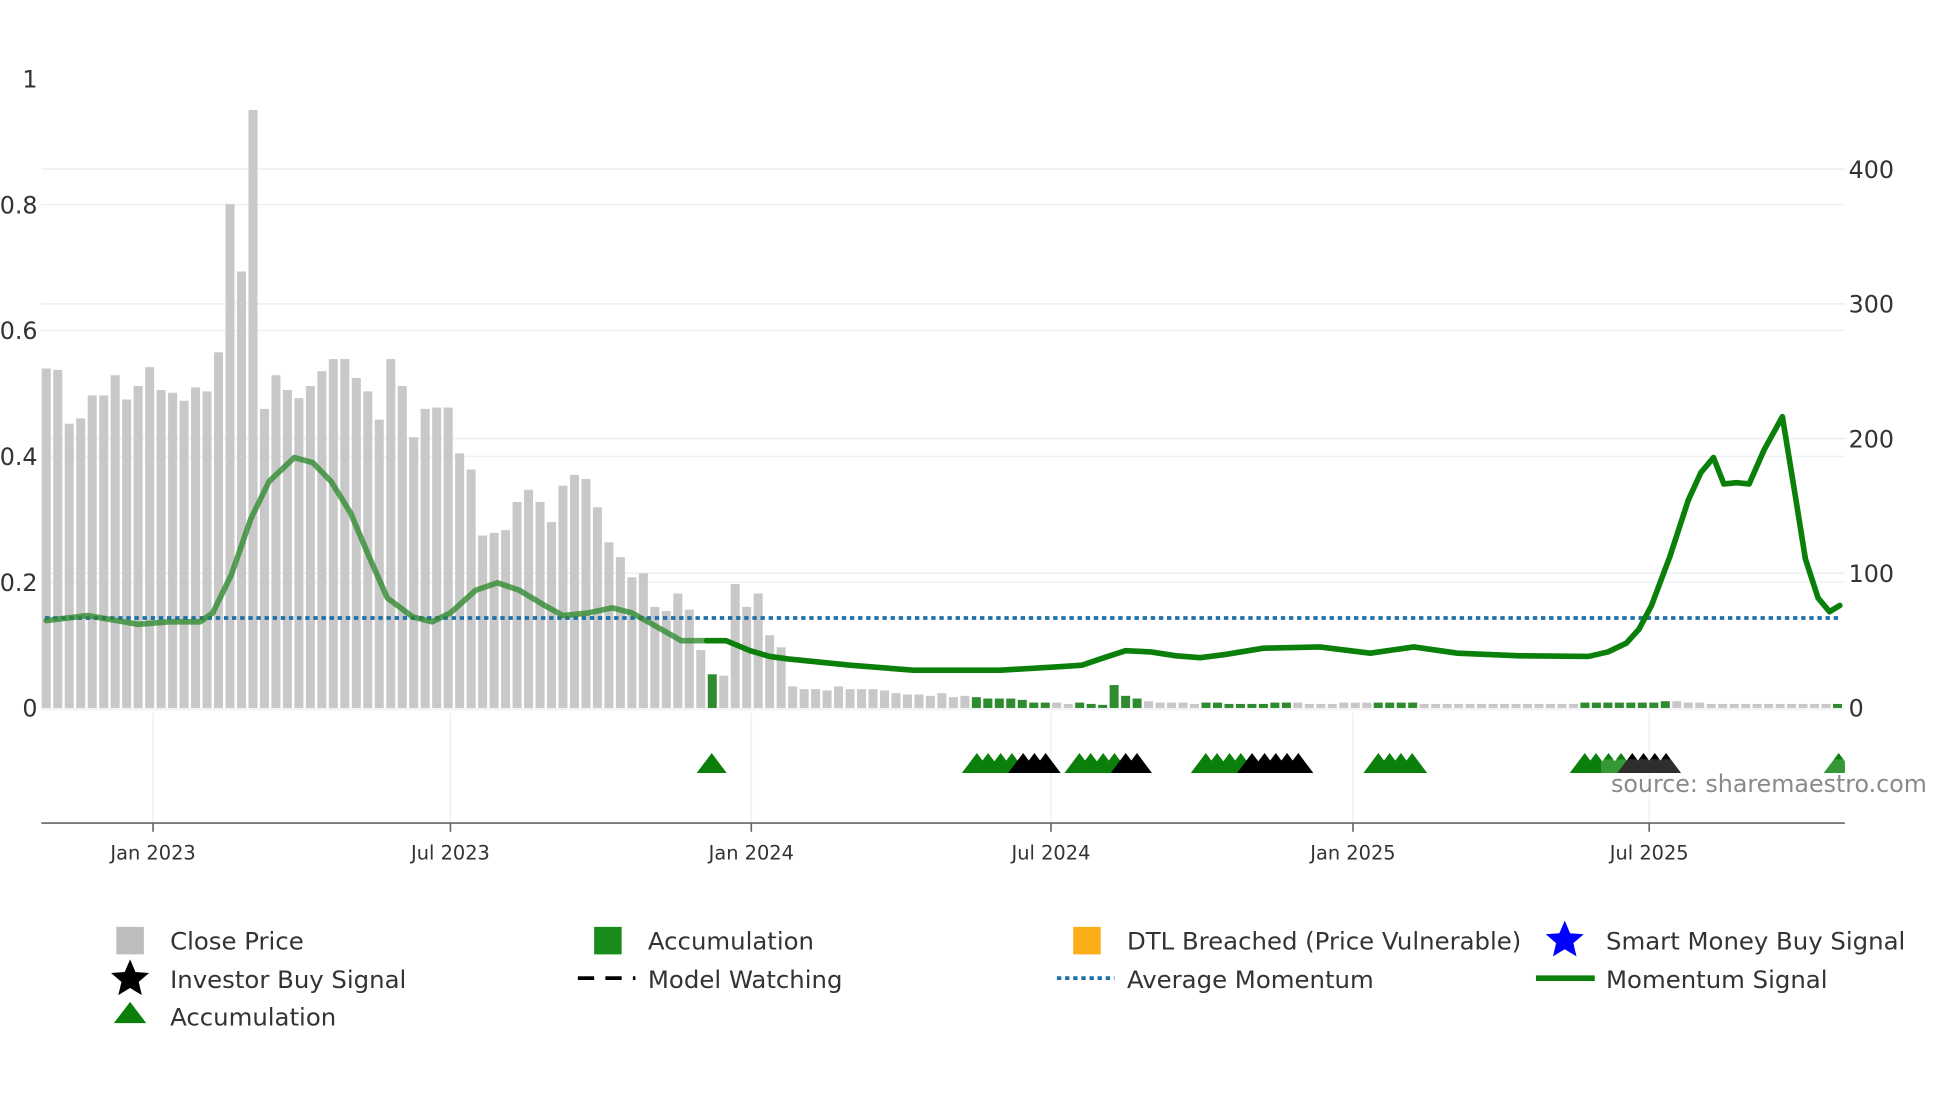 This screenshot has width=1960, height=1102. I want to click on legend-momentum-signal: Momentum Signal, so click(1717, 979).